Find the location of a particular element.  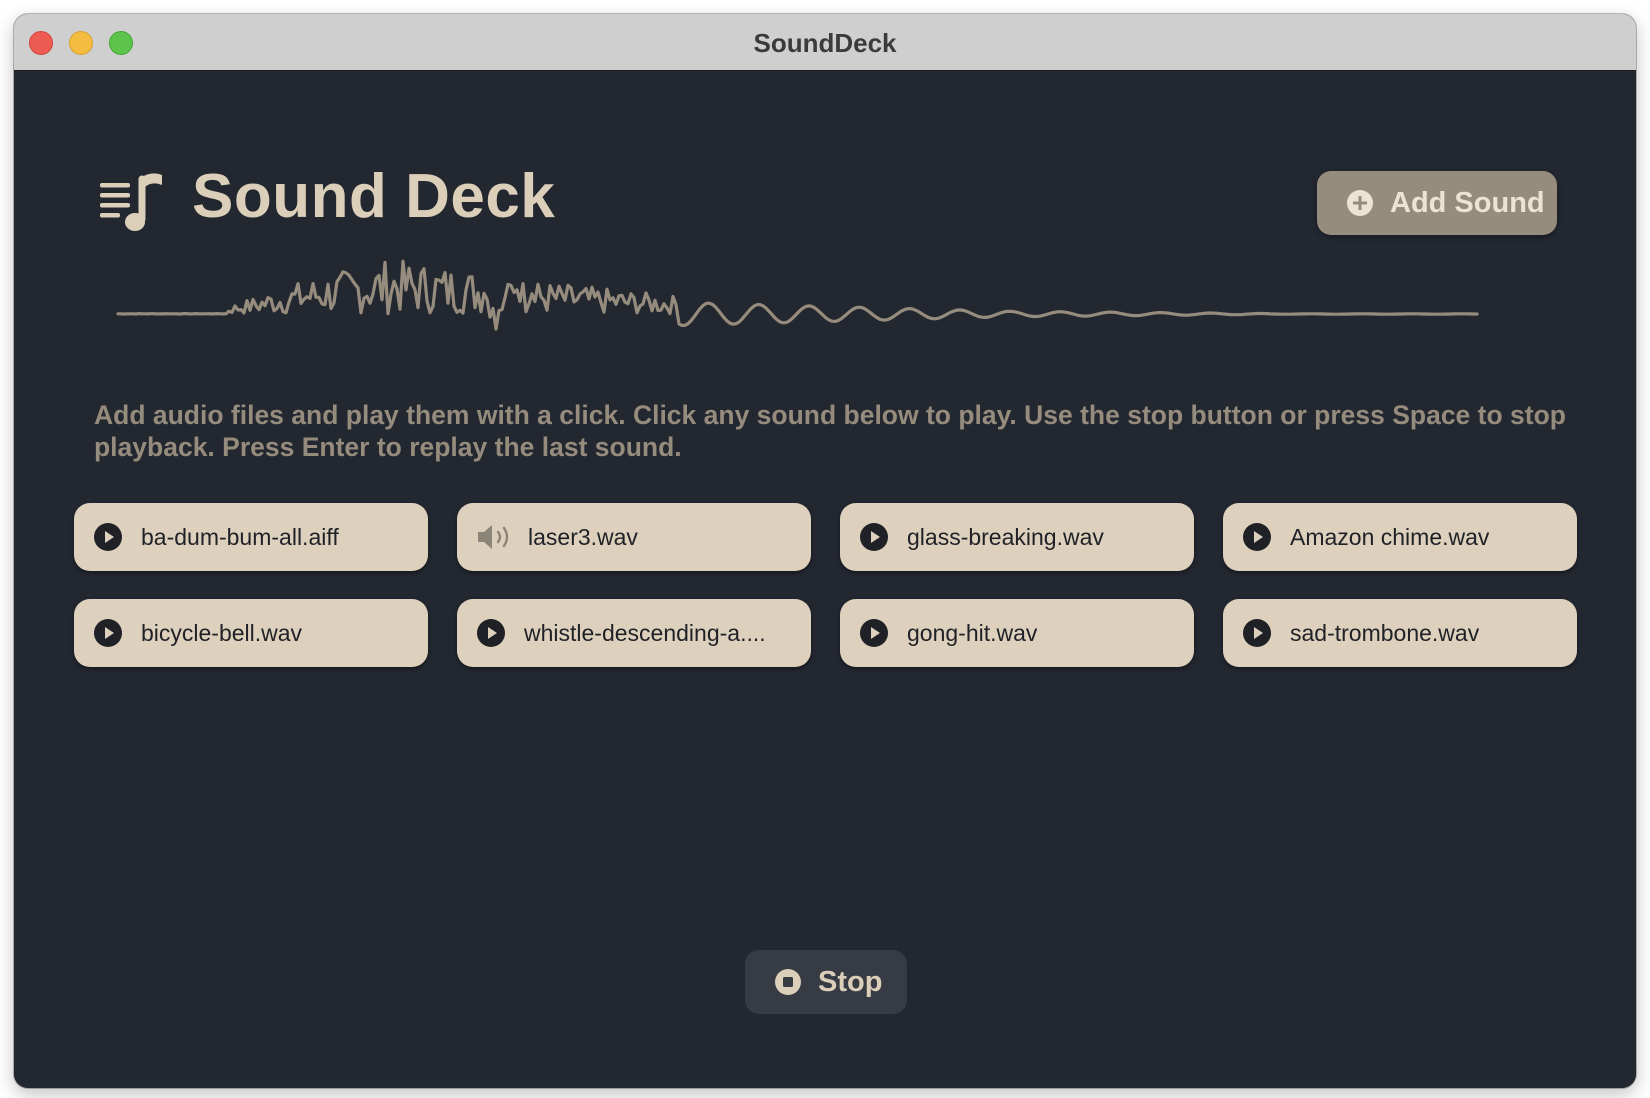

sound-label: sad-trombone.wav is located at coordinates (1385, 632).